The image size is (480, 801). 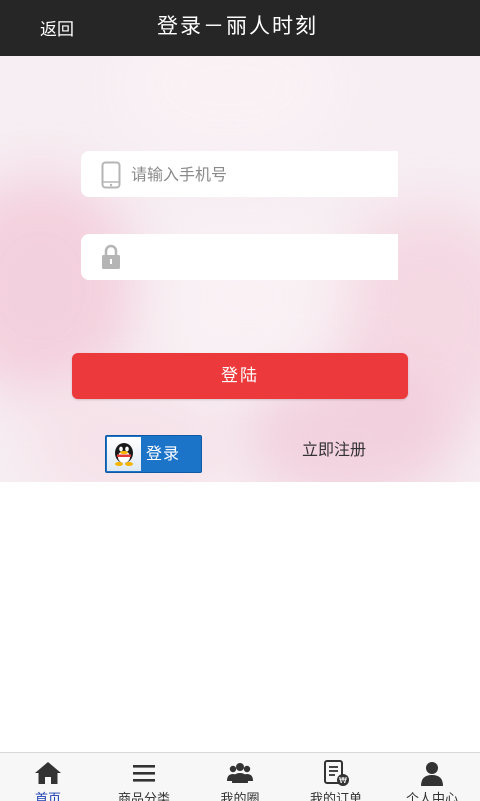 I want to click on password-input, so click(x=261, y=257).